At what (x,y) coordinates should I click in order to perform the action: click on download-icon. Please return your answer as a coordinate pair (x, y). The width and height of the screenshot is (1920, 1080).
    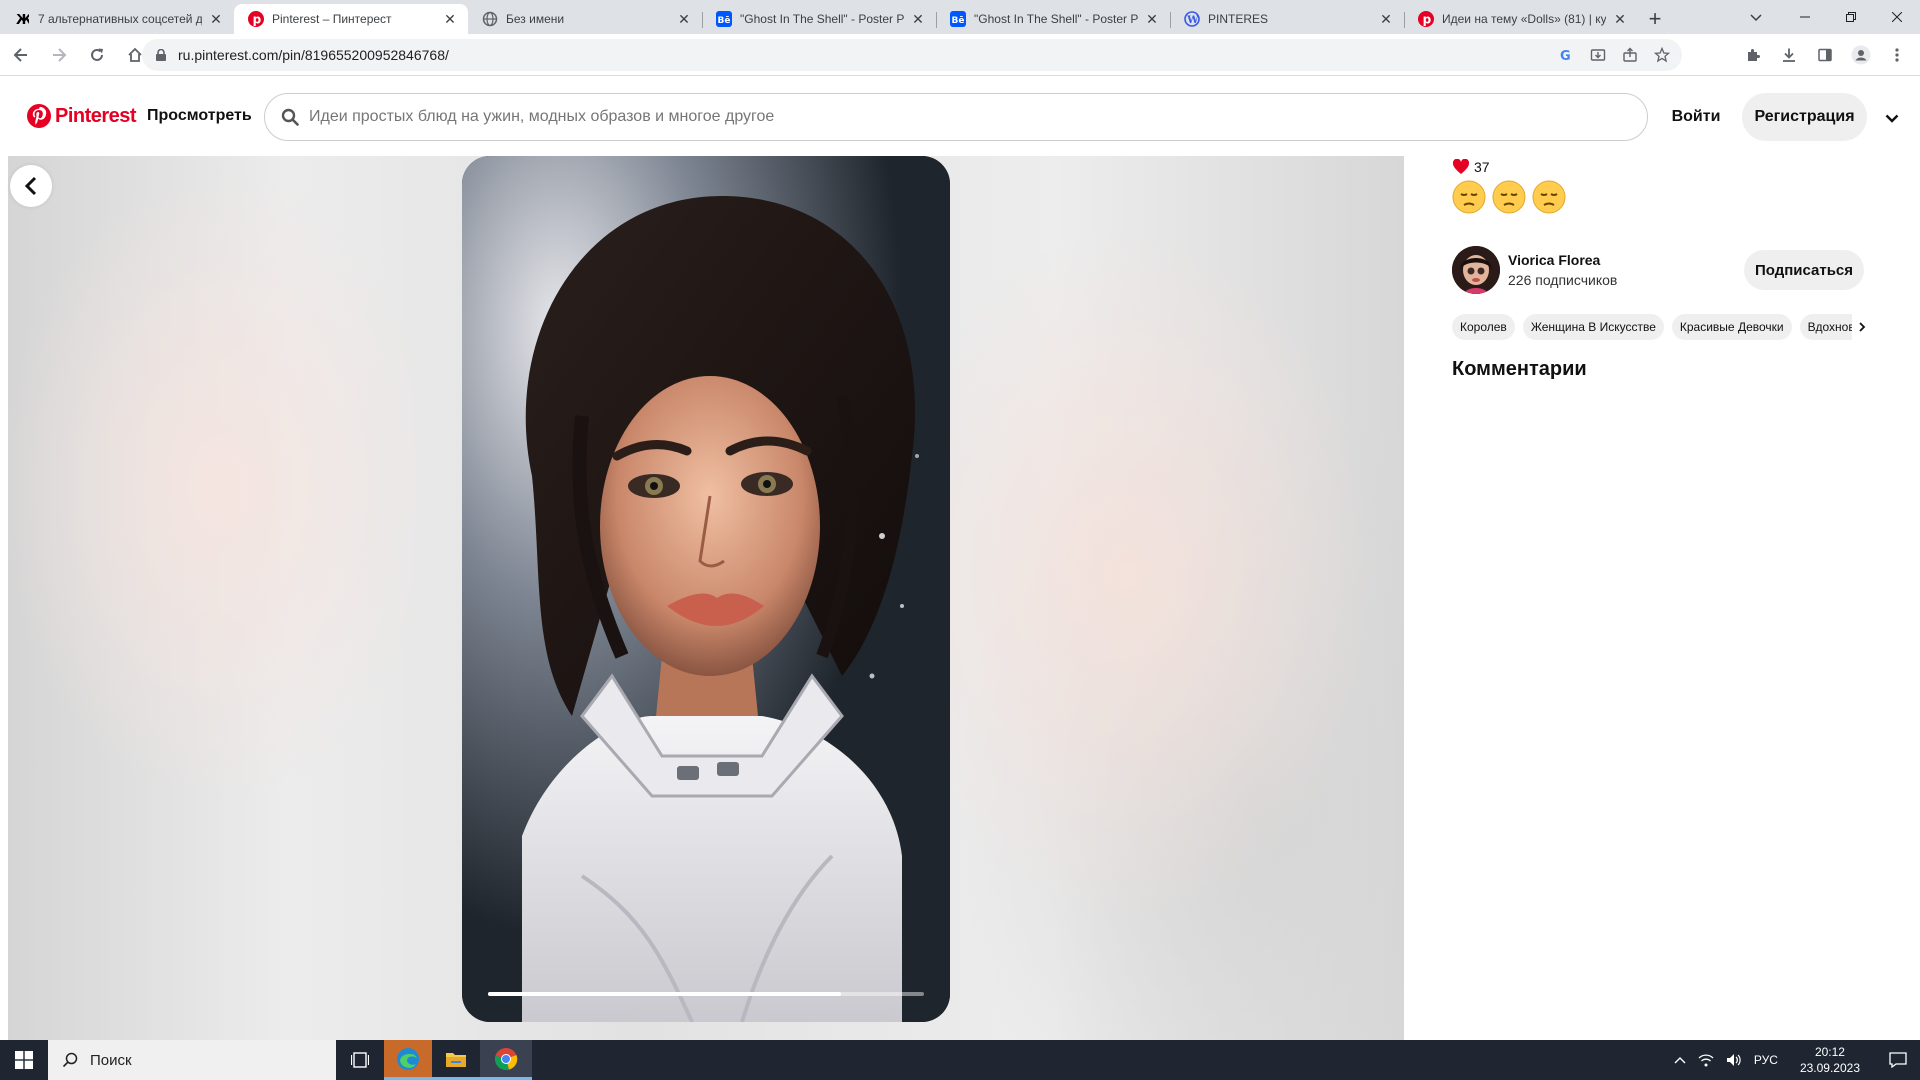
    Looking at the image, I should click on (1789, 55).